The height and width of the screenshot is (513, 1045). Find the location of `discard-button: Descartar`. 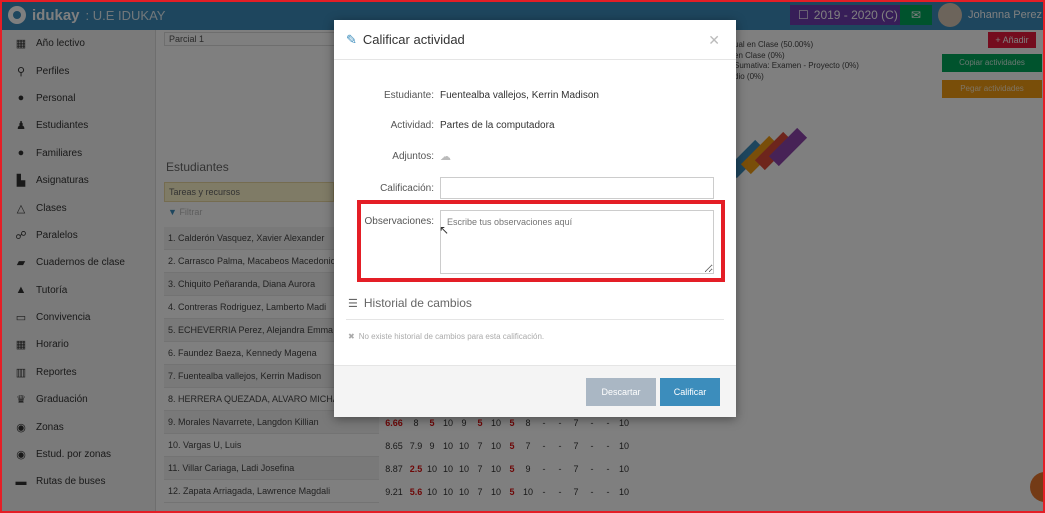

discard-button: Descartar is located at coordinates (621, 392).